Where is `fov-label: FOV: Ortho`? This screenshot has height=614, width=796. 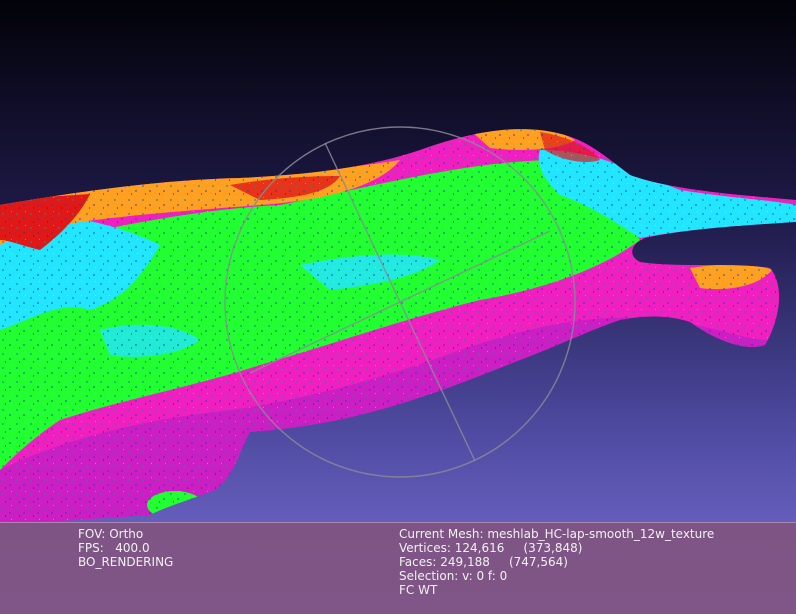
fov-label: FOV: Ortho is located at coordinates (111, 534).